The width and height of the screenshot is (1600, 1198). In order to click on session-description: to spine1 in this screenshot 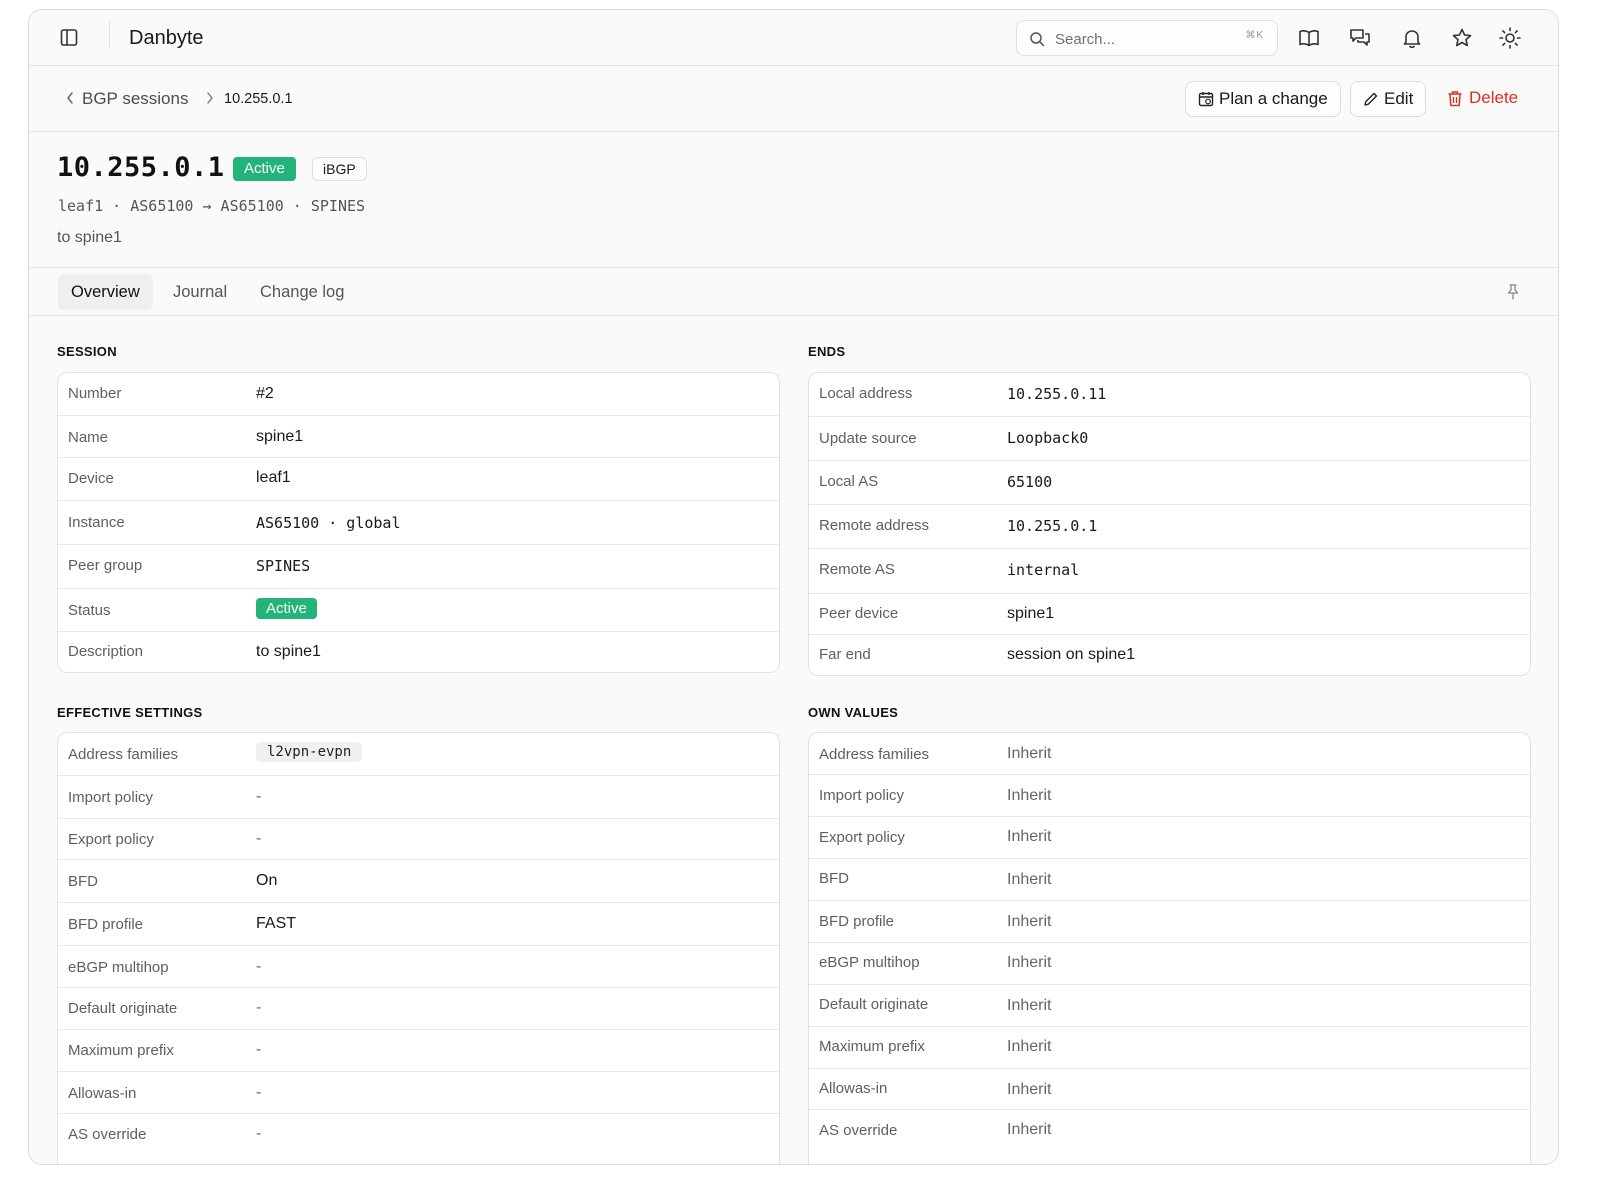, I will do `click(89, 237)`.